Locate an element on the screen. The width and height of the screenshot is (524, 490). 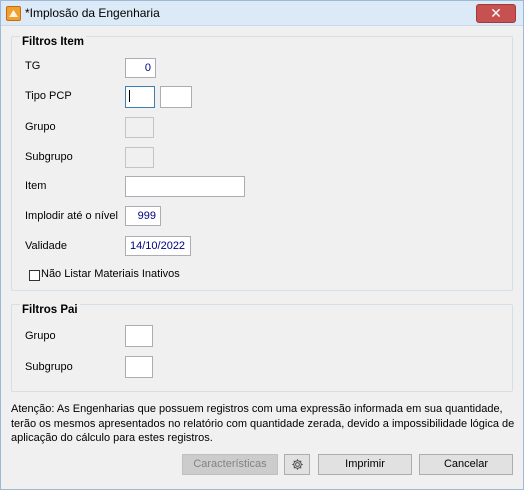
app-icon is located at coordinates (13, 13).